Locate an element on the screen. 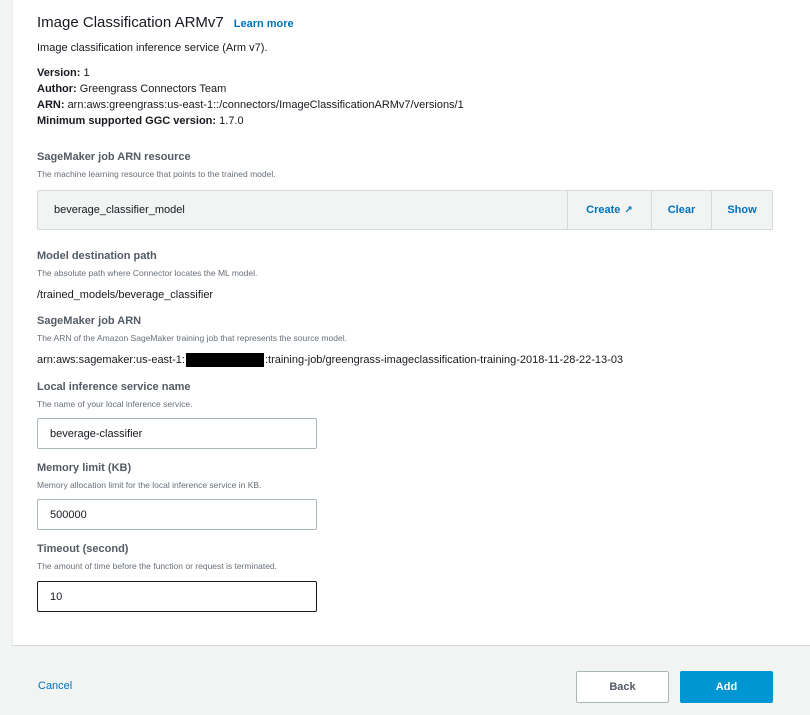  ggc-version-label: Minimum supported GGC version: is located at coordinates (127, 121).